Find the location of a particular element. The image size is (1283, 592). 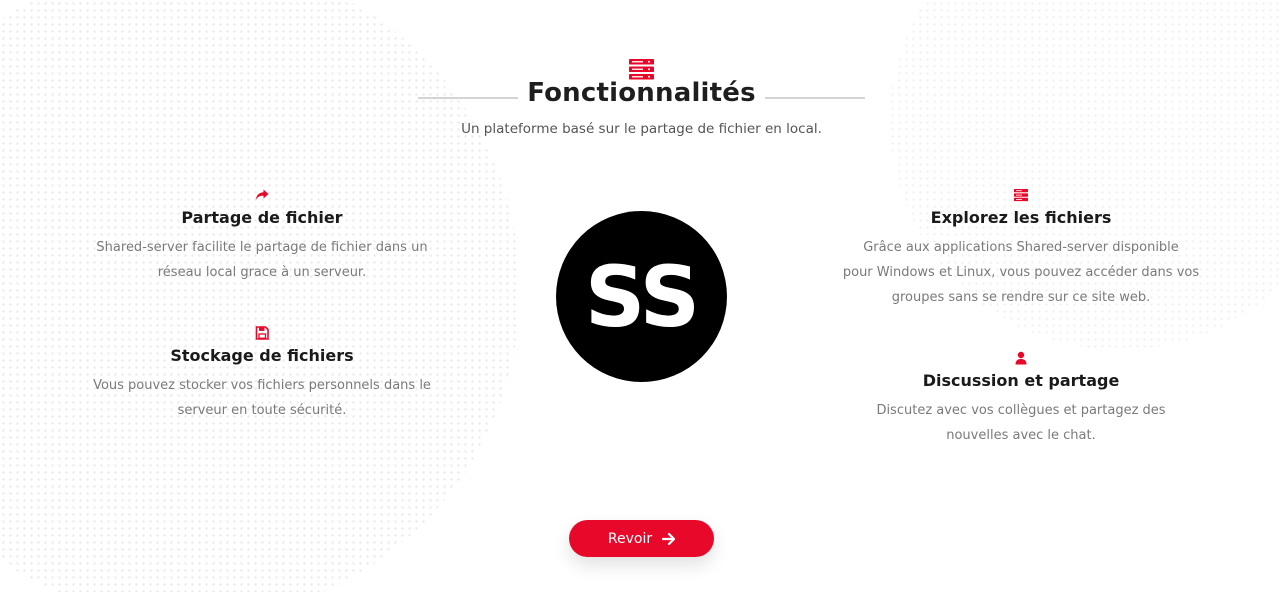

feature-description-line: réseau local grace à un serveur. is located at coordinates (262, 272).